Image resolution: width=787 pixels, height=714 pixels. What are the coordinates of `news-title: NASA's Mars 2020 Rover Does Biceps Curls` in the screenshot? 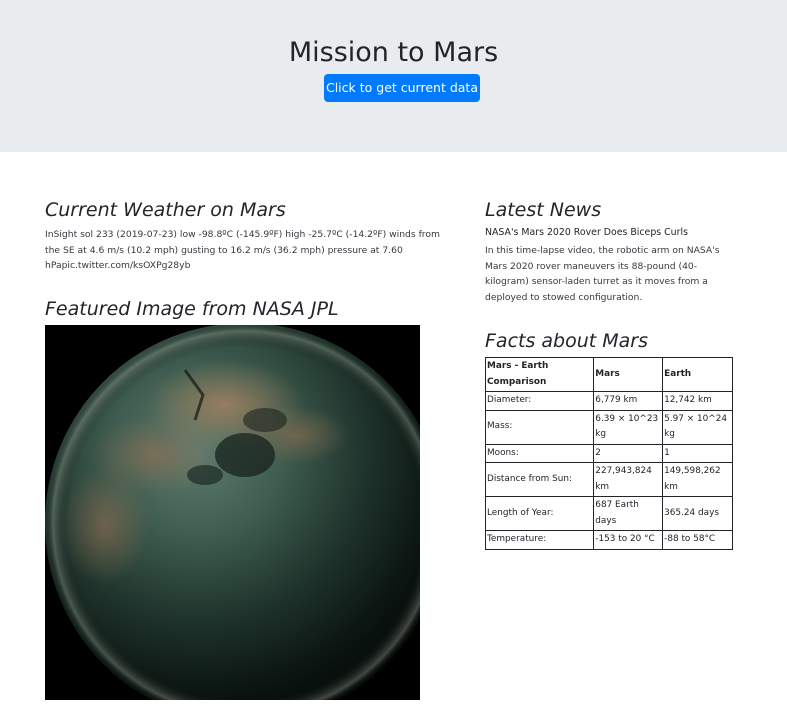 It's located at (615, 233).